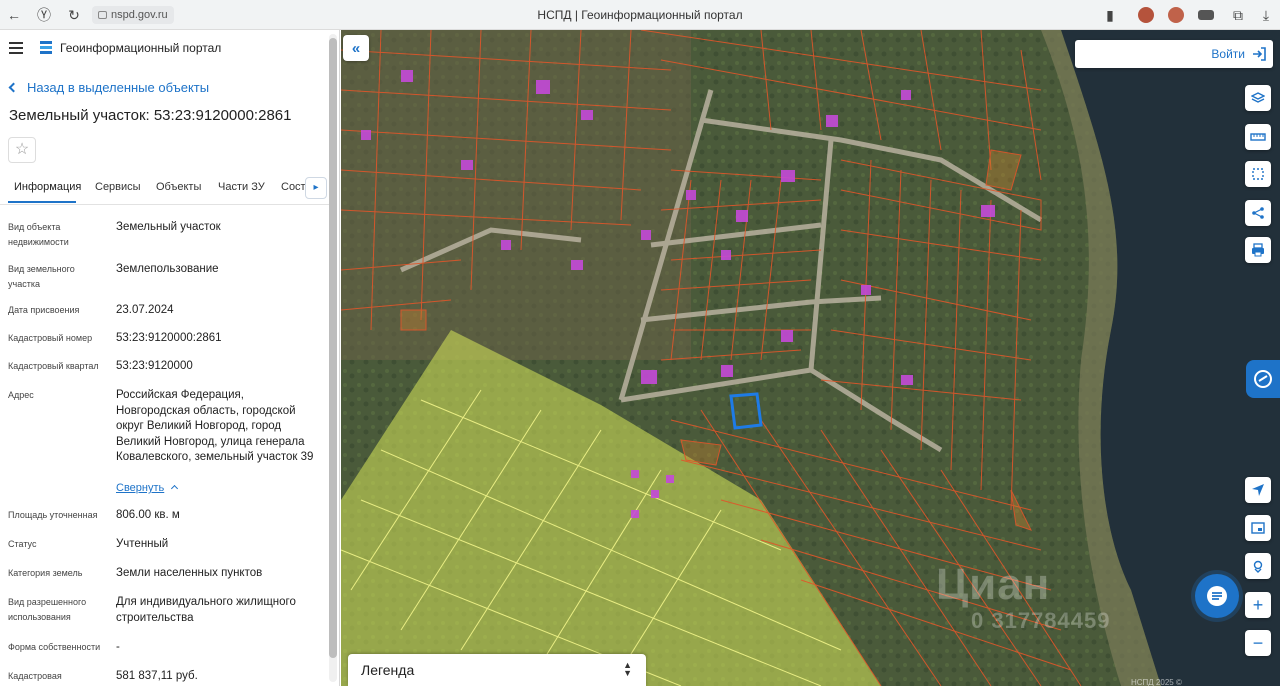 This screenshot has height=686, width=1280. What do you see at coordinates (1258, 174) in the screenshot?
I see `select-area-icon` at bounding box center [1258, 174].